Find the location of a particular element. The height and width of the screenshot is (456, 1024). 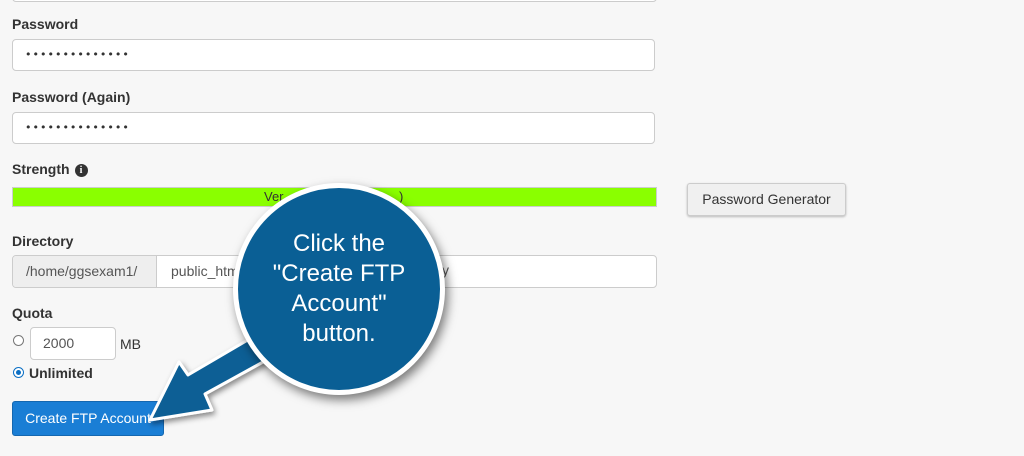

instruction-callout: Click the "Create FTP Account" button. is located at coordinates (339, 289).